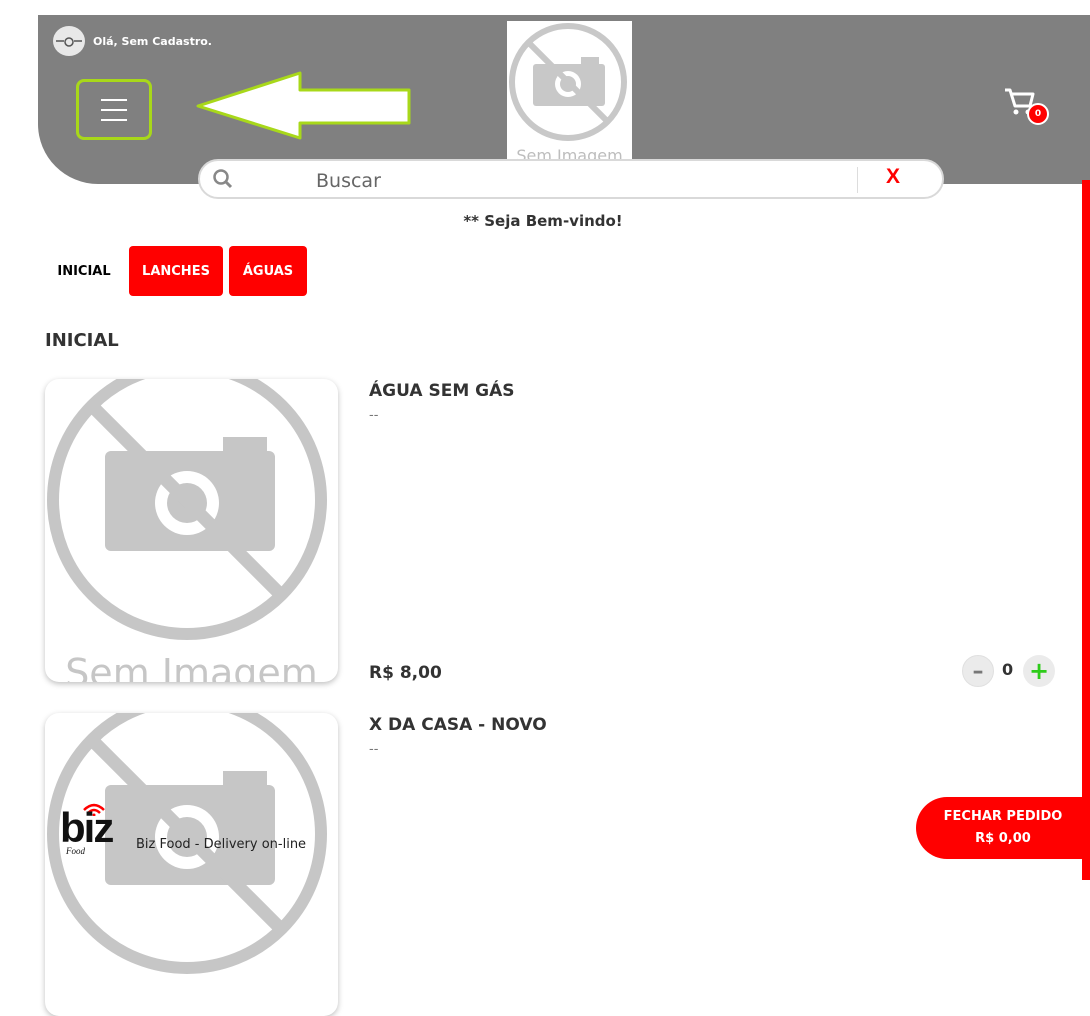  I want to click on product-image, so click(191, 864).